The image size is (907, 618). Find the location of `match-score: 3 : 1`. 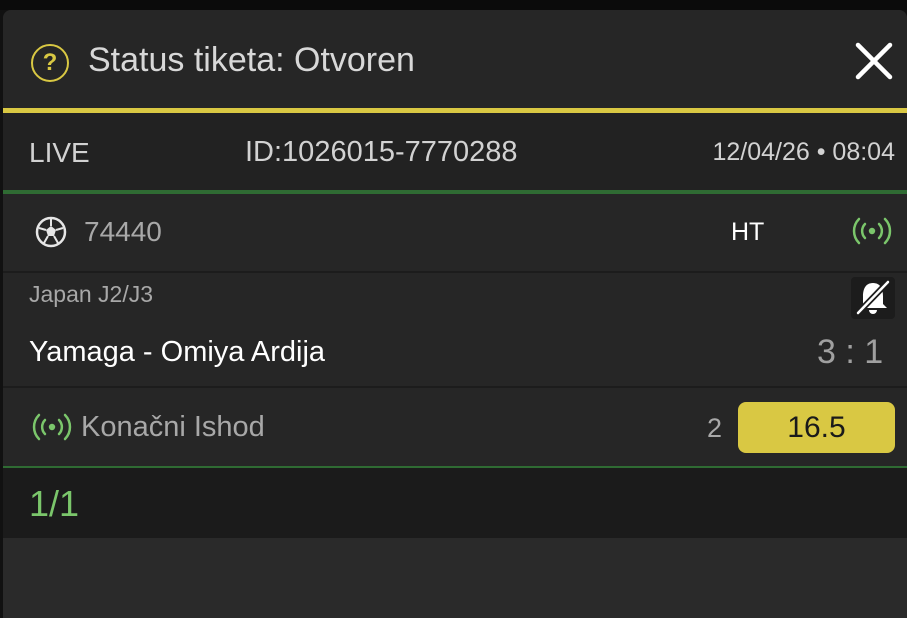

match-score: 3 : 1 is located at coordinates (850, 352).